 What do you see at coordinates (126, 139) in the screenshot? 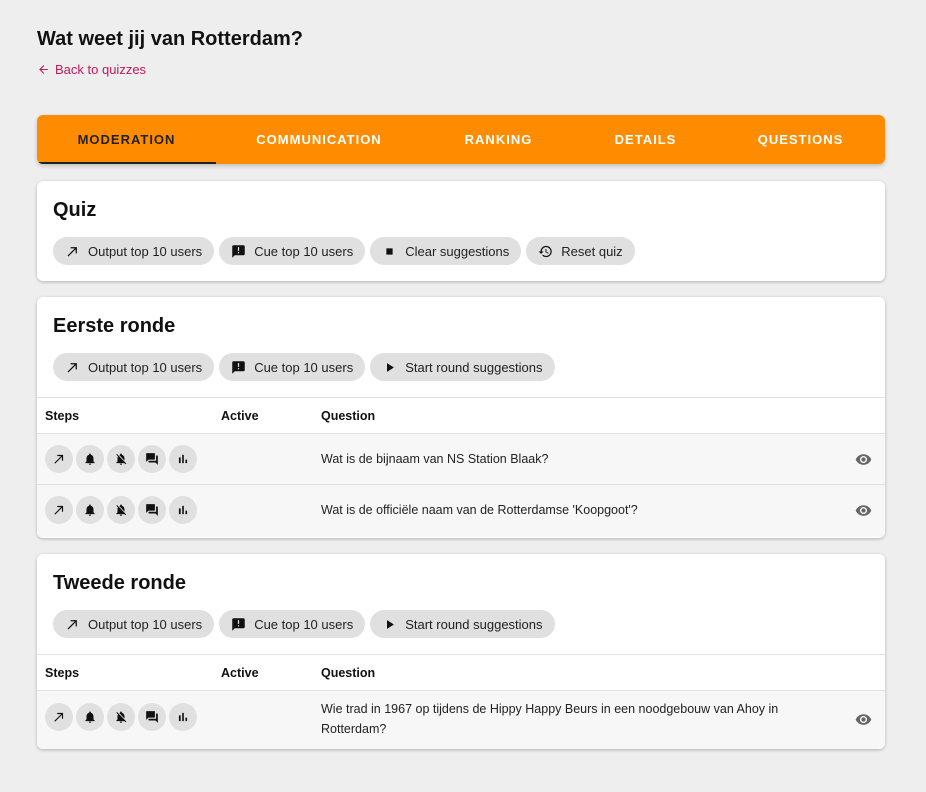
I see `tab-moderation: MODERATION` at bounding box center [126, 139].